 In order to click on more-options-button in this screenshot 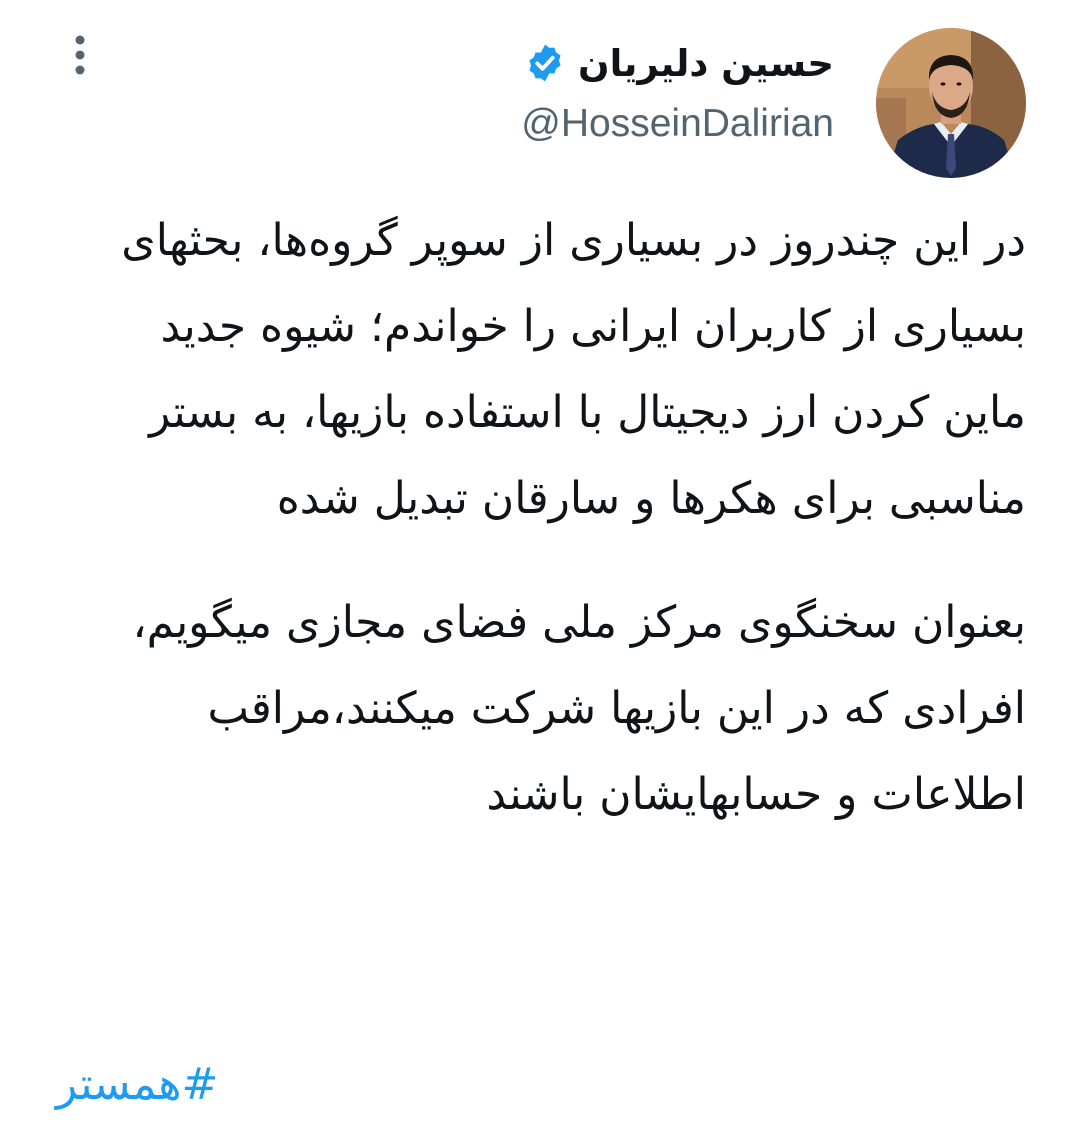, I will do `click(80, 56)`.